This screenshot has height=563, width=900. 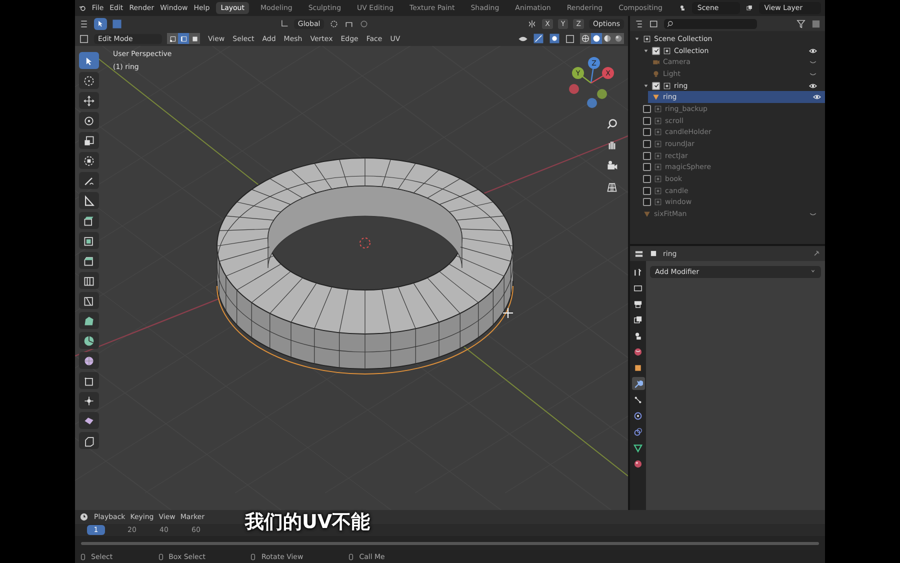 I want to click on search-icon, so click(x=671, y=24).